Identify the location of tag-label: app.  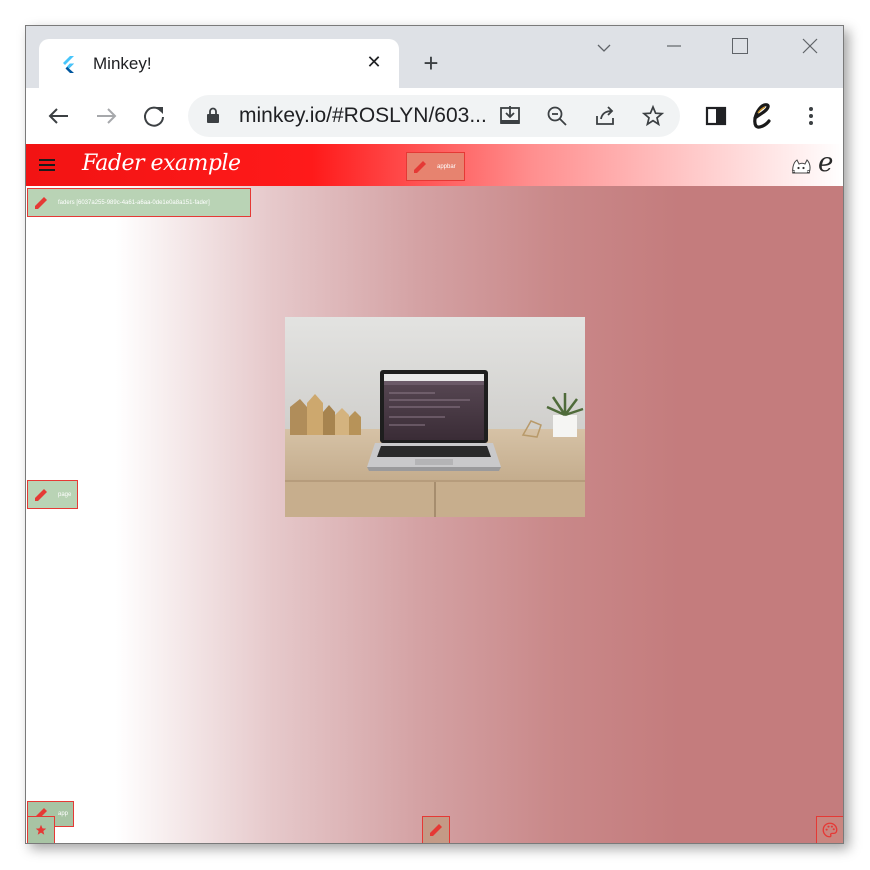
(63, 814).